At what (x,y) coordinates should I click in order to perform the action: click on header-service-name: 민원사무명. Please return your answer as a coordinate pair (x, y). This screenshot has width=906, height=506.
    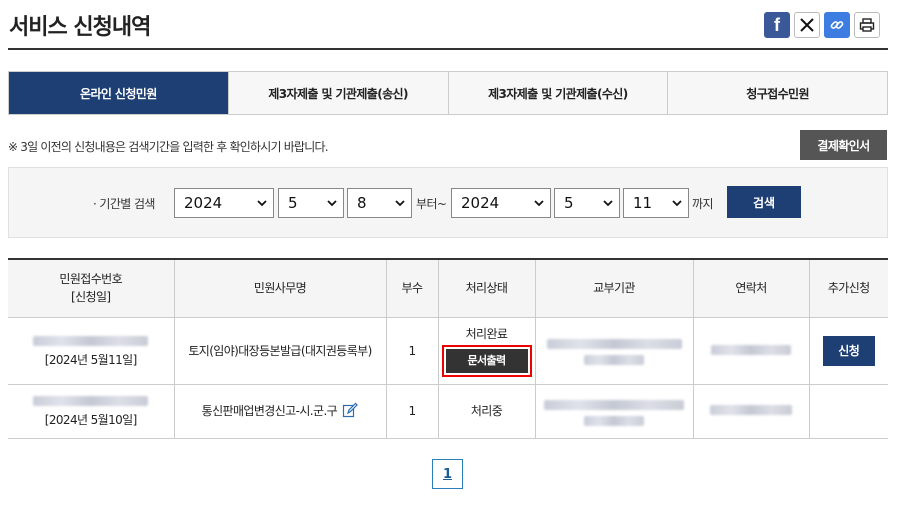
    Looking at the image, I should click on (280, 288).